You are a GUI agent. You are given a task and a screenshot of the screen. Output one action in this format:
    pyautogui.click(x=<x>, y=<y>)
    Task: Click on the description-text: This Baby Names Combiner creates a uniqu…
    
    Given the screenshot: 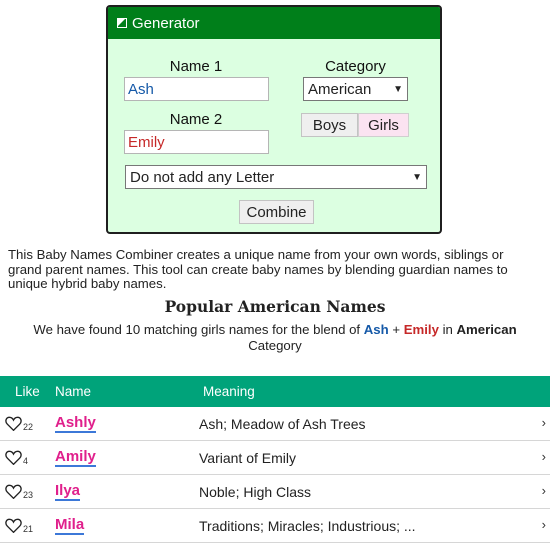 What is the action you would take?
    pyautogui.click(x=258, y=269)
    